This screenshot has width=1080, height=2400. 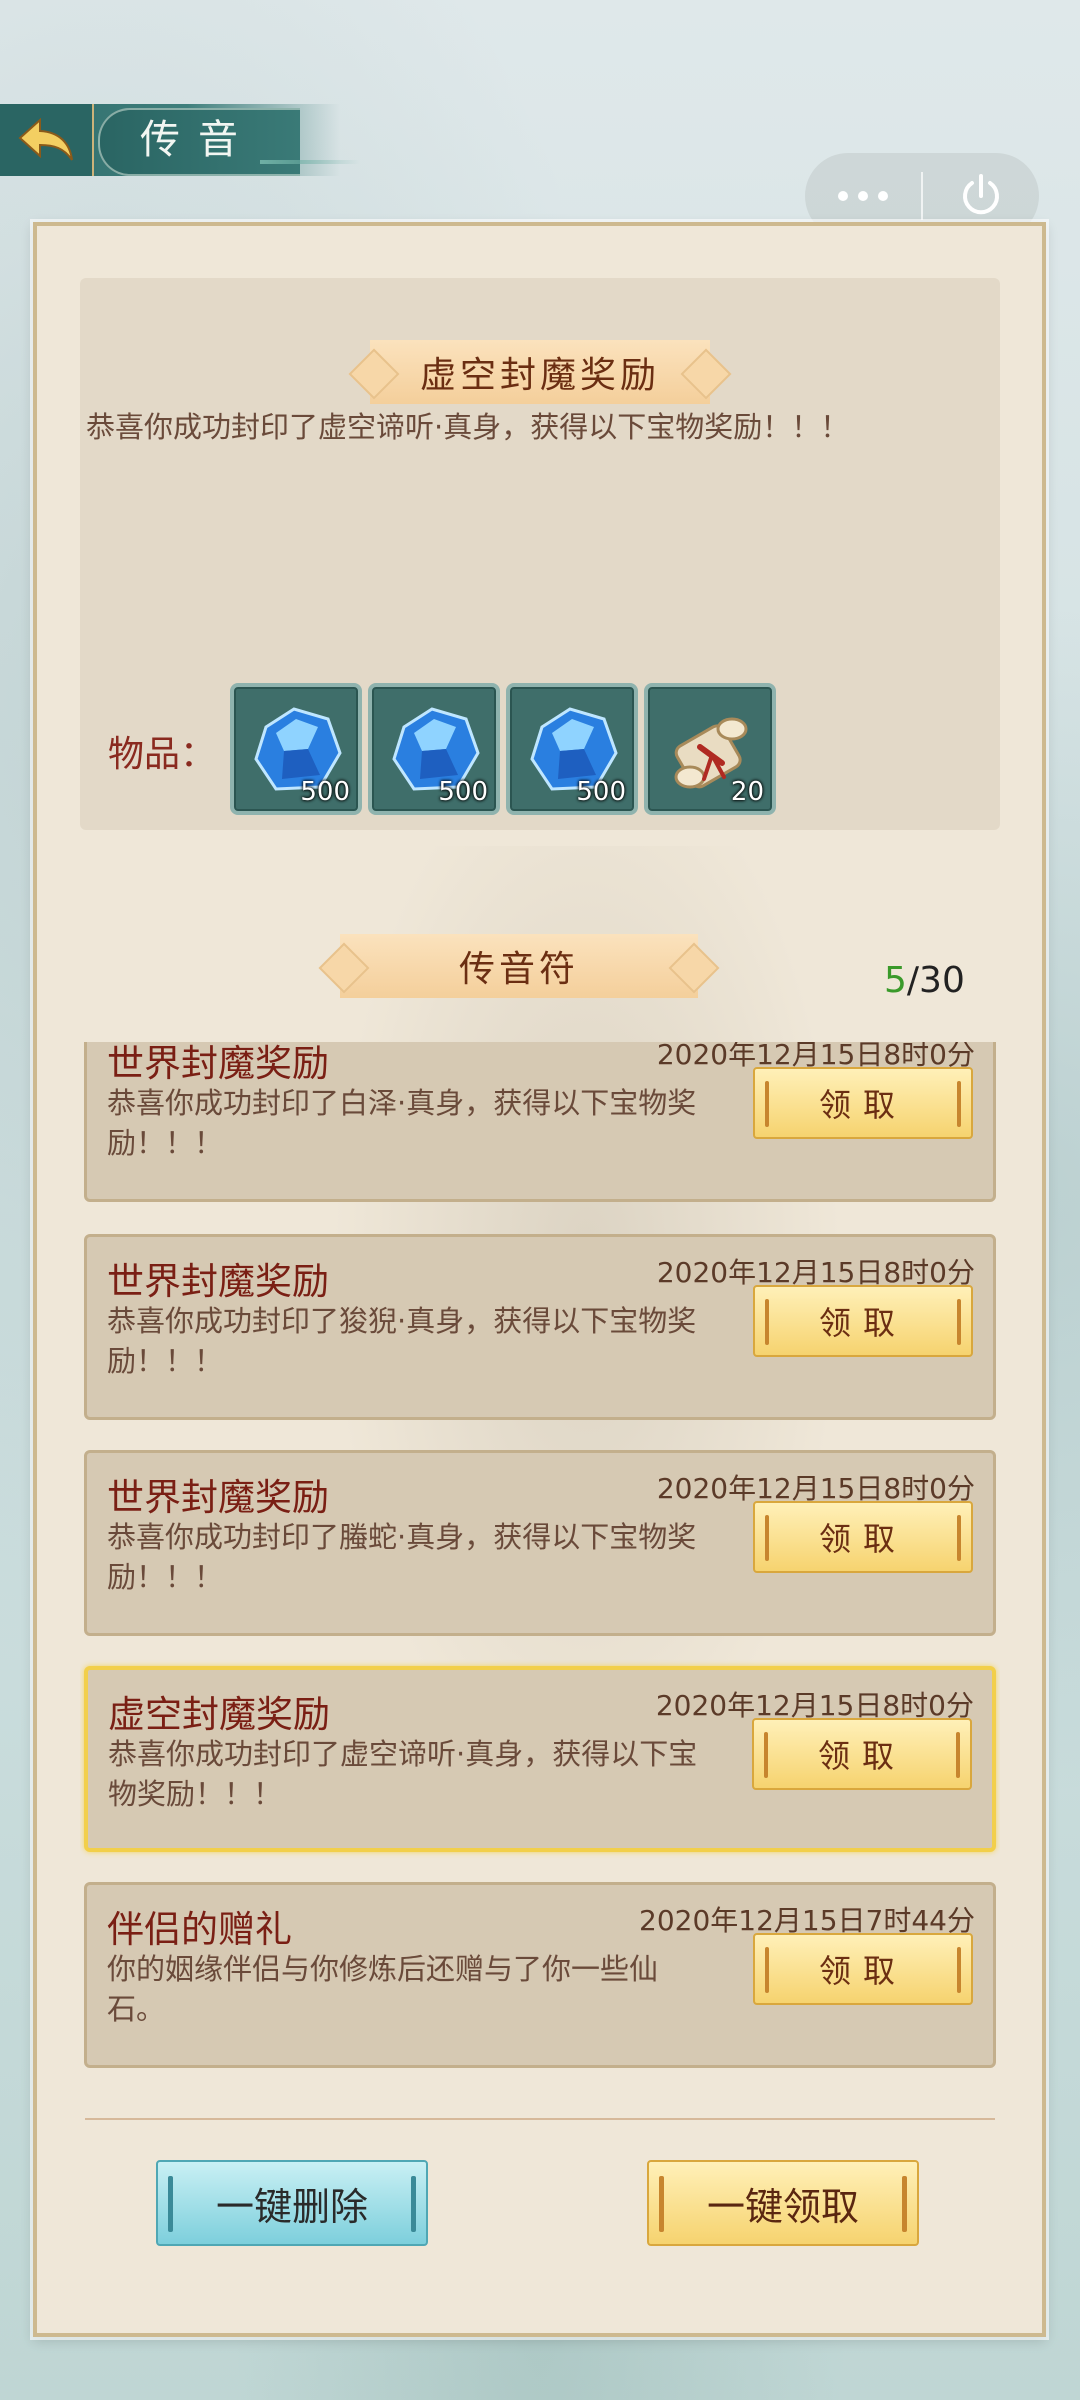 I want to click on page-title: 传音, so click(x=198, y=140).